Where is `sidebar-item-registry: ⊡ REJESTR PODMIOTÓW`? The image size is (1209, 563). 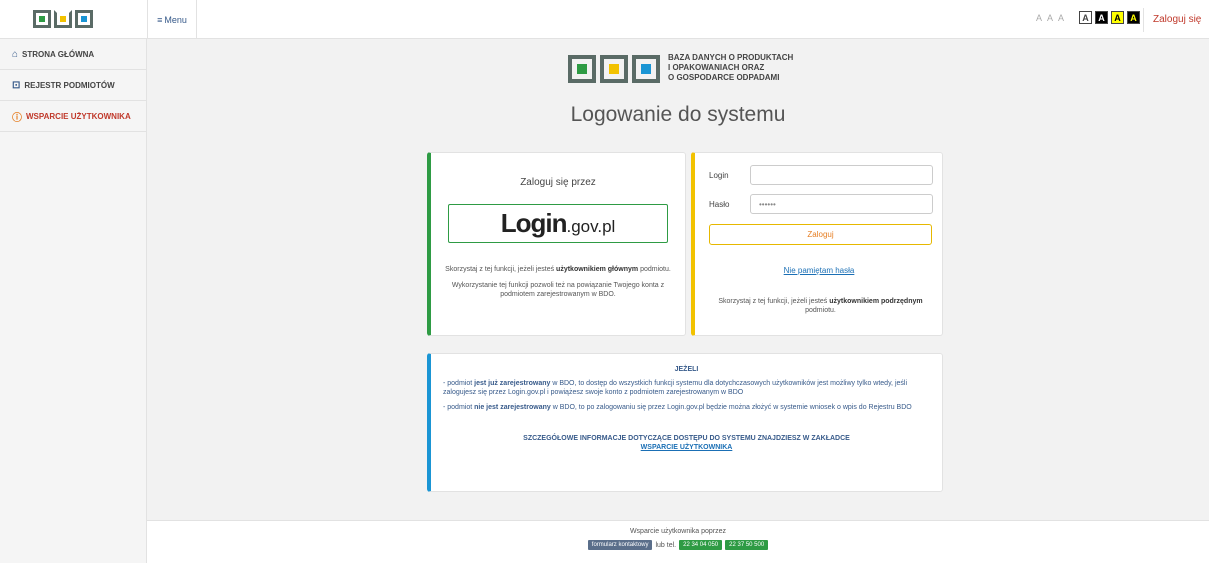 sidebar-item-registry: ⊡ REJESTR PODMIOTÓW is located at coordinates (73, 85).